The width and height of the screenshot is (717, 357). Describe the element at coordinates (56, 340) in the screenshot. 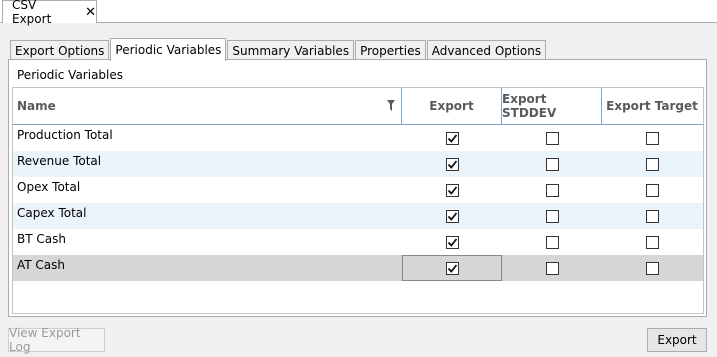

I see `view-export-log-button: View Export Log` at that location.